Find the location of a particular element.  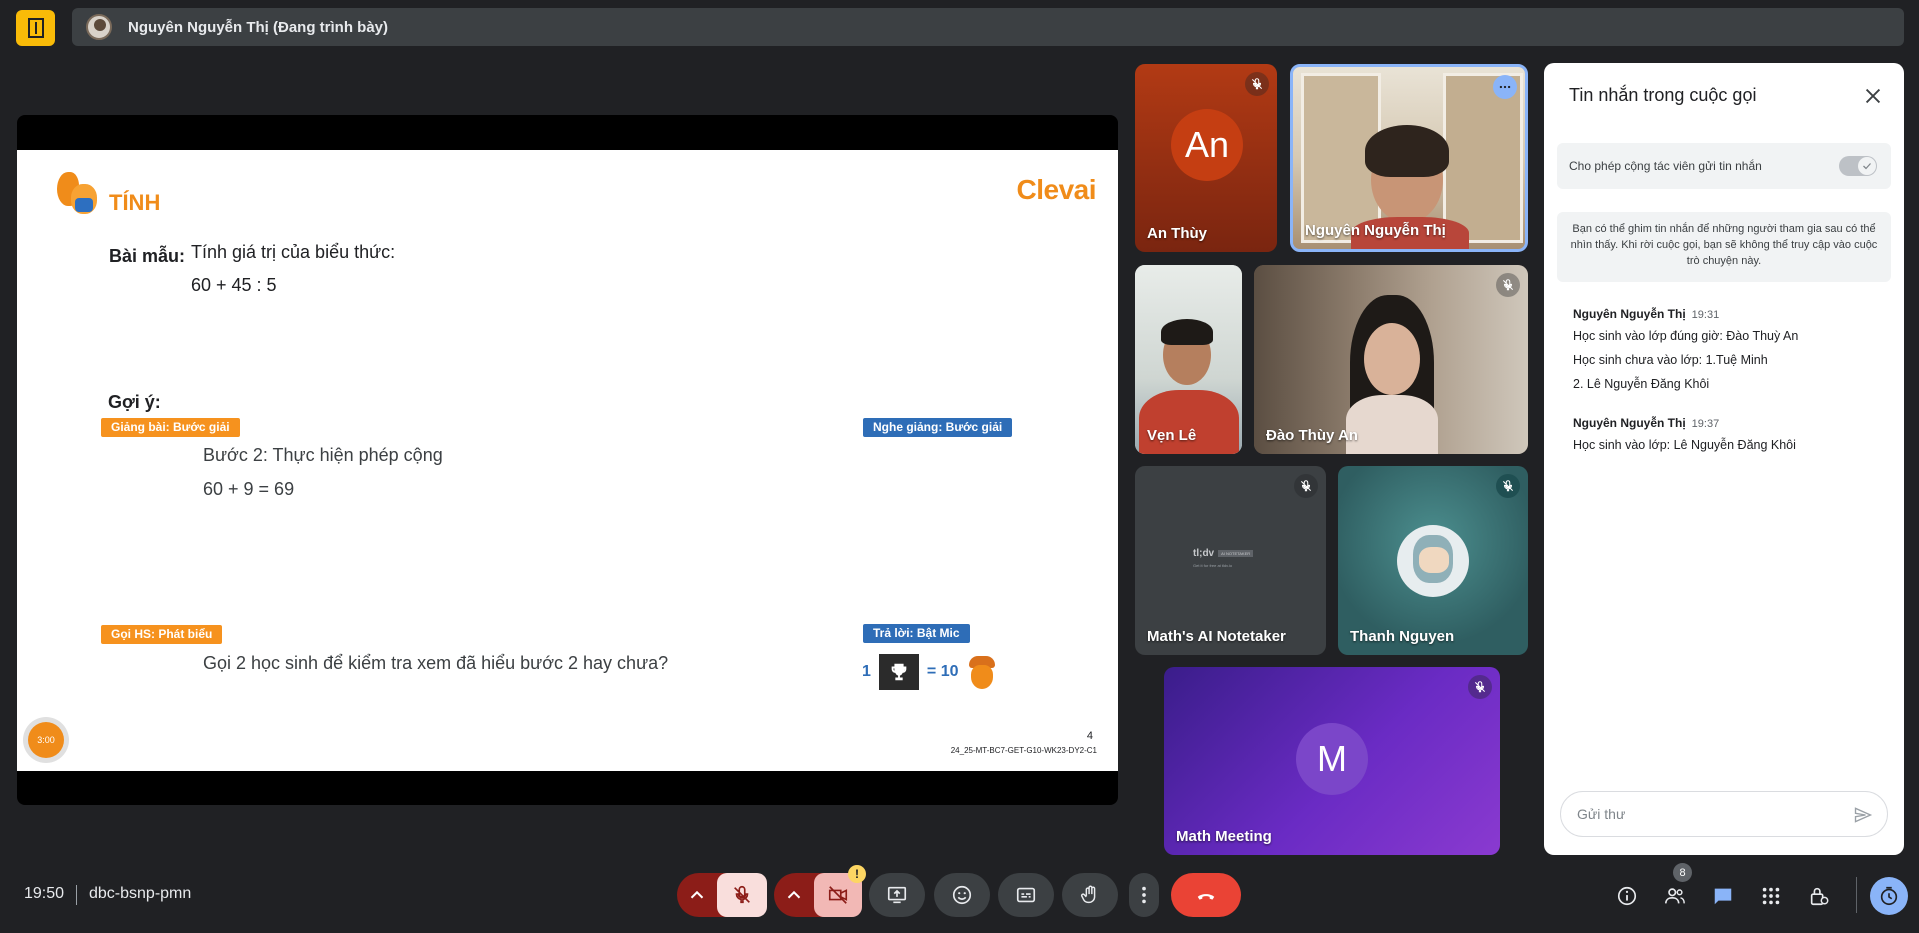

meeting-details-icon is located at coordinates (1627, 896).